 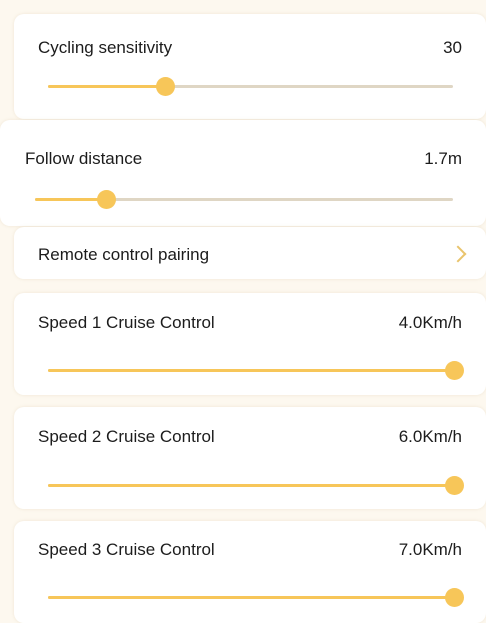 I want to click on cycling-sensitivity-value: 30, so click(x=452, y=47).